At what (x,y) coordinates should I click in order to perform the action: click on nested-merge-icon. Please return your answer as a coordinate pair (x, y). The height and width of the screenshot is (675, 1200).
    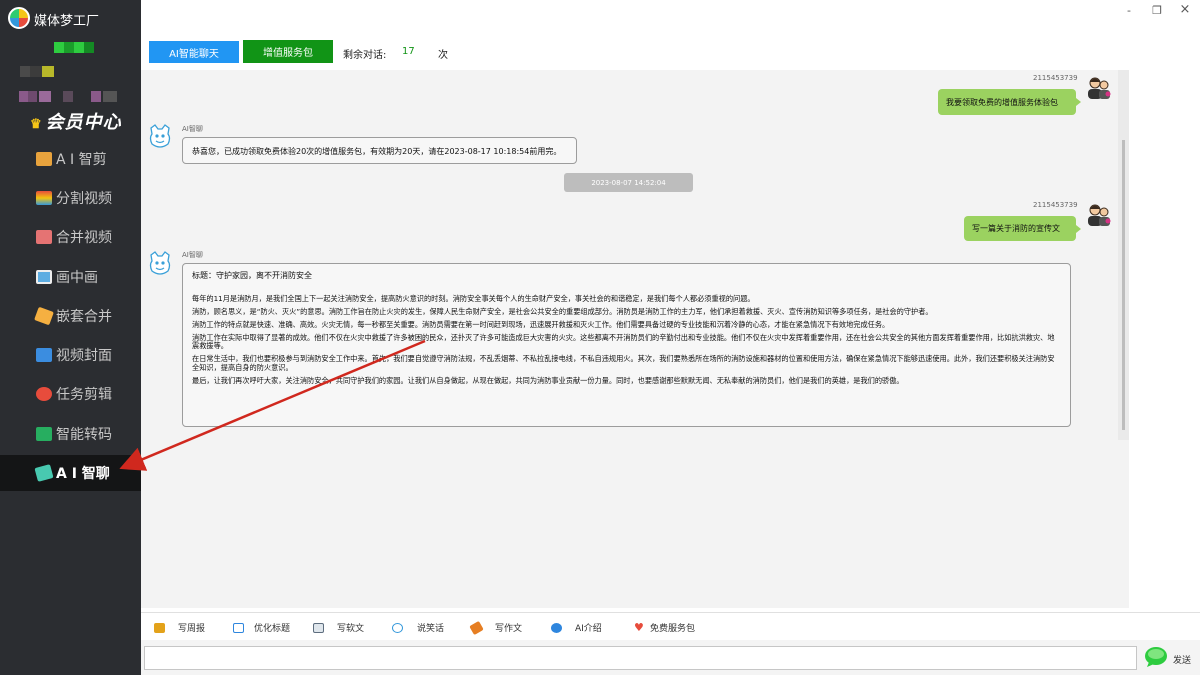
    Looking at the image, I should click on (44, 316).